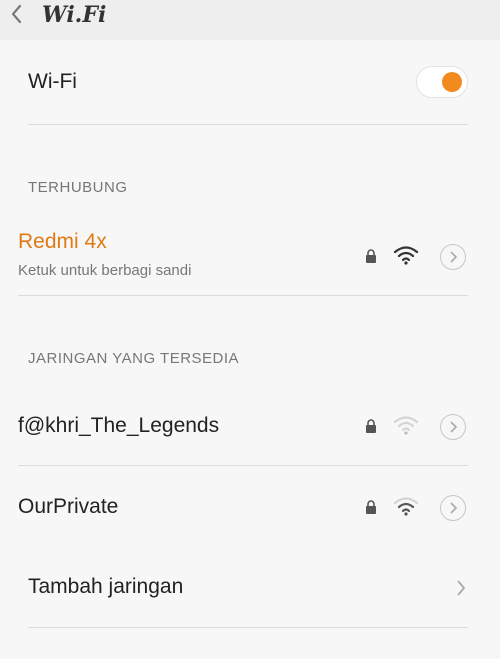 The height and width of the screenshot is (659, 500). I want to click on wifi-toggle-row: Wi-Fi, so click(248, 84).